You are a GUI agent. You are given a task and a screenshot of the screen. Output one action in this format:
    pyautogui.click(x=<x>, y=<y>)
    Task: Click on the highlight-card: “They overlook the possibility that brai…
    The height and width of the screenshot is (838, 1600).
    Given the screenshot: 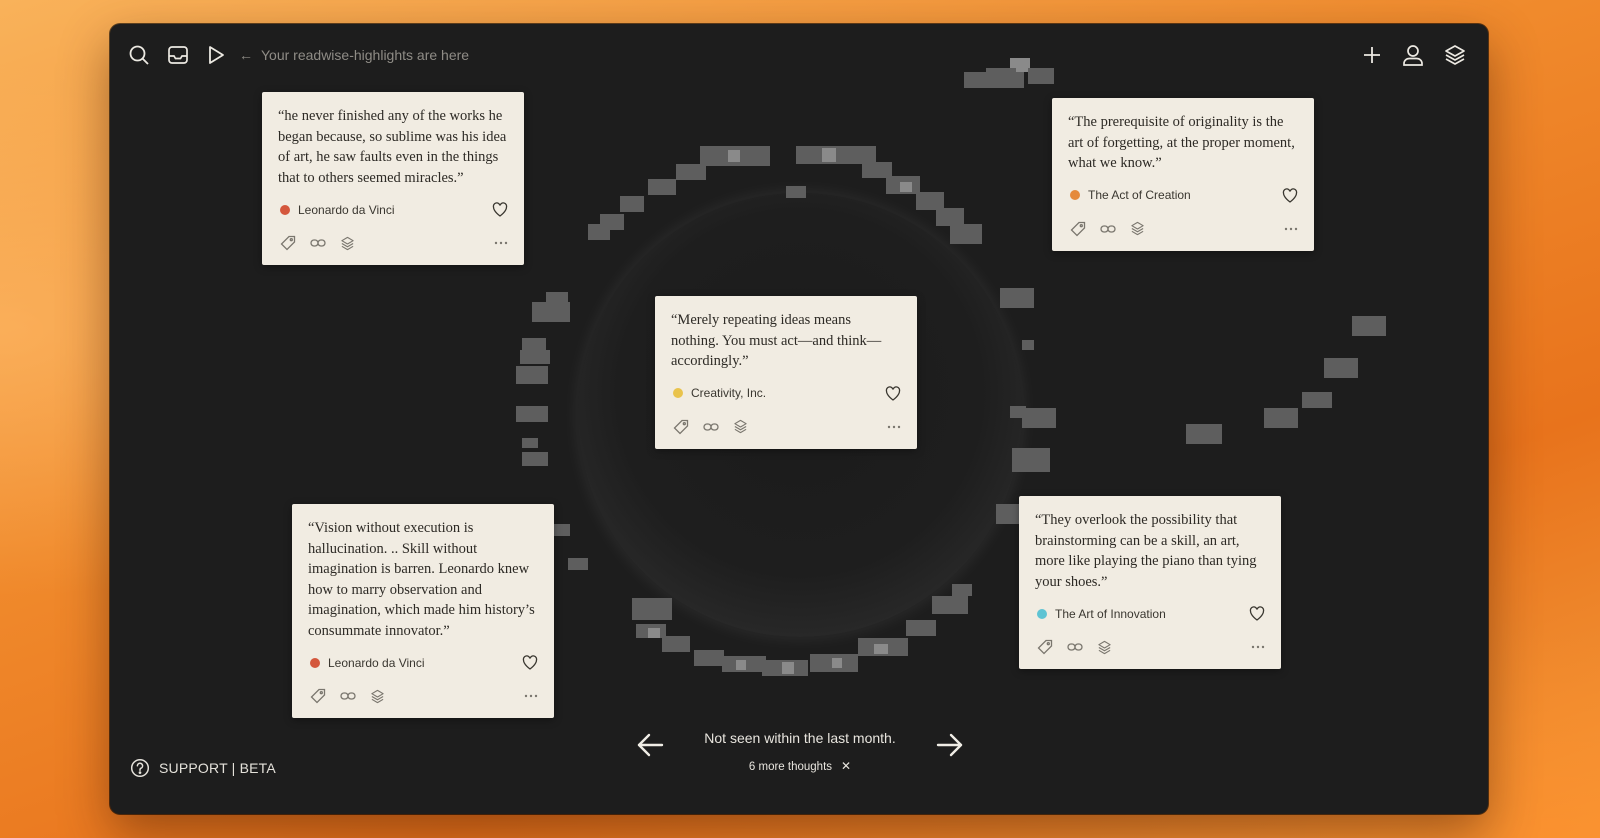 What is the action you would take?
    pyautogui.click(x=1150, y=582)
    